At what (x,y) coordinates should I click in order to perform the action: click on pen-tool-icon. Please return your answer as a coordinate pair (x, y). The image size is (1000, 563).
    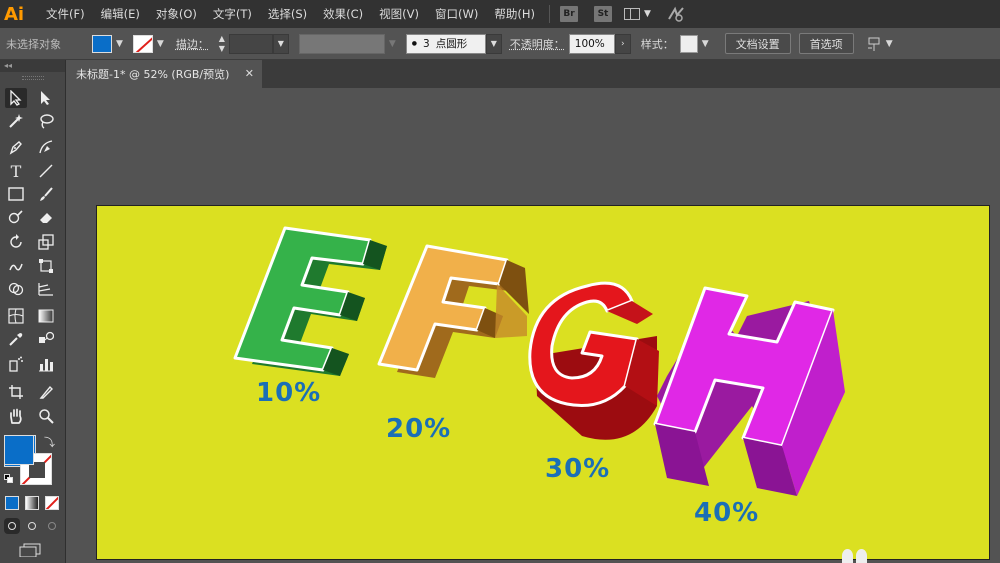
    Looking at the image, I should click on (16, 147).